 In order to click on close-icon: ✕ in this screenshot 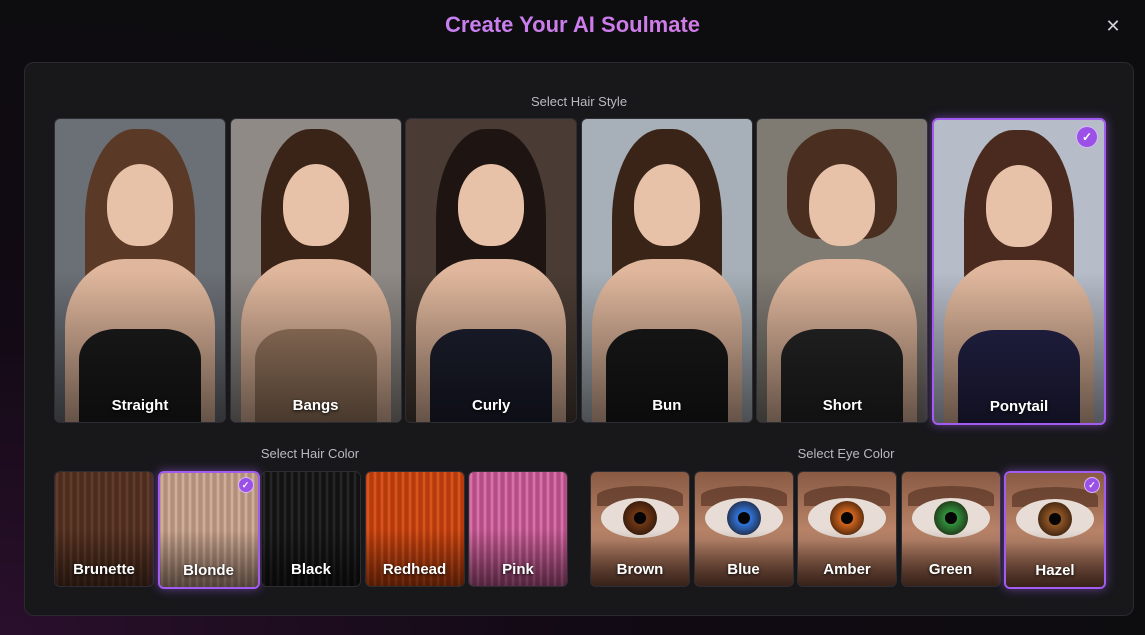, I will do `click(1113, 26)`.